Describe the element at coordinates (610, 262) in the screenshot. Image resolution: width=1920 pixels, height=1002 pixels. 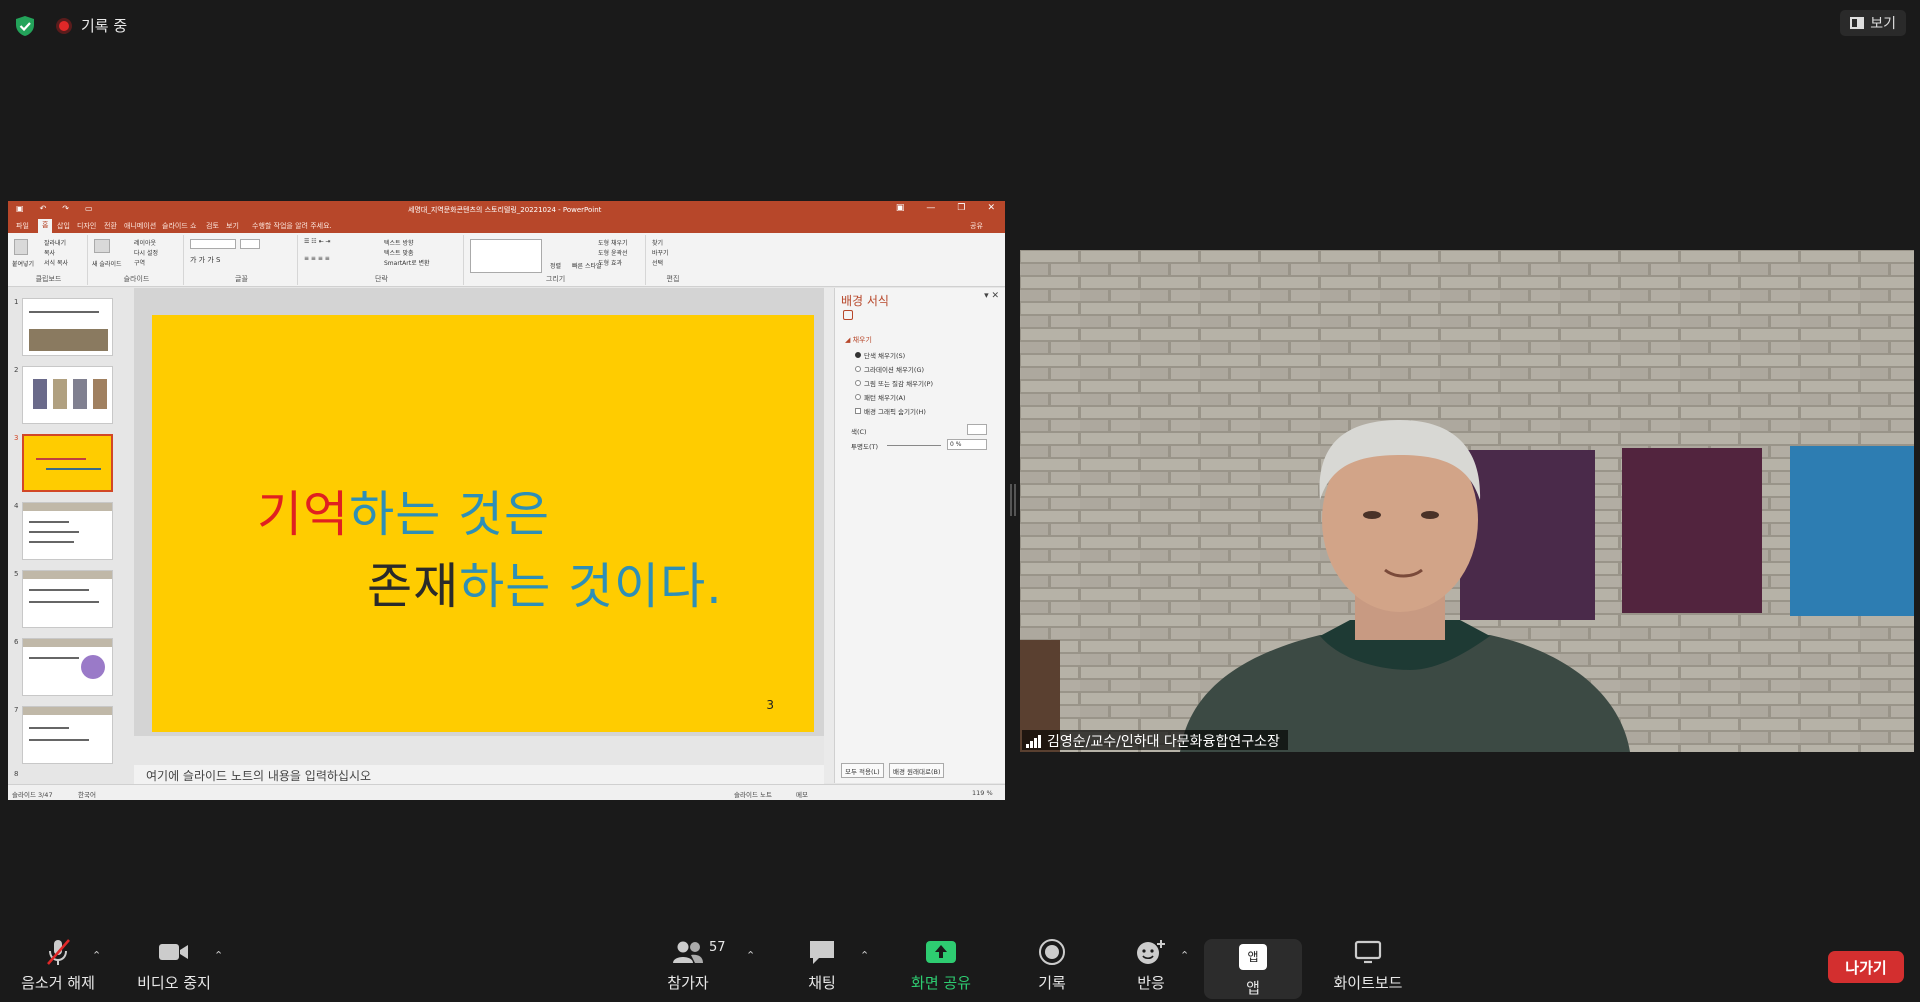
I see `shape-effects-button: 도형 효과` at that location.